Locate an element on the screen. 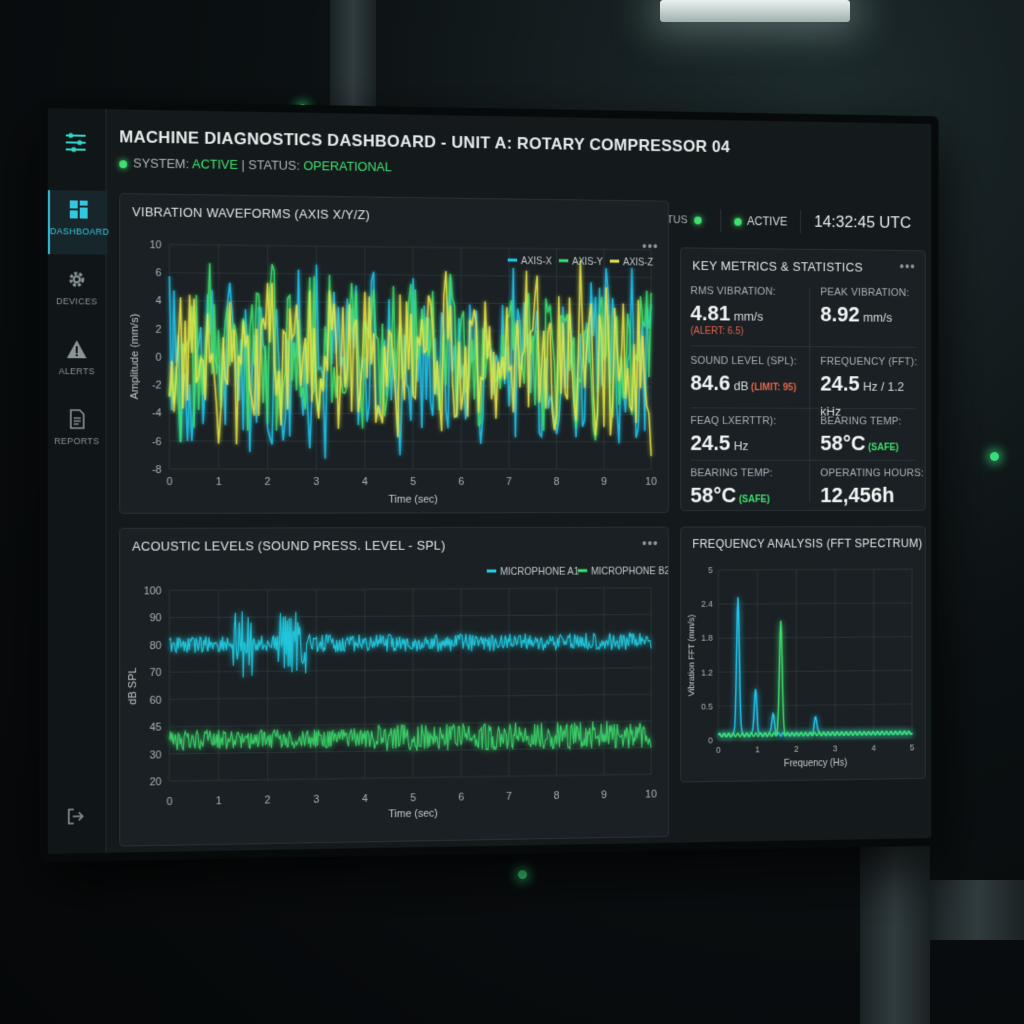 This screenshot has height=1024, width=1024. metric-label: FEAQ LXERTTR): is located at coordinates (733, 421).